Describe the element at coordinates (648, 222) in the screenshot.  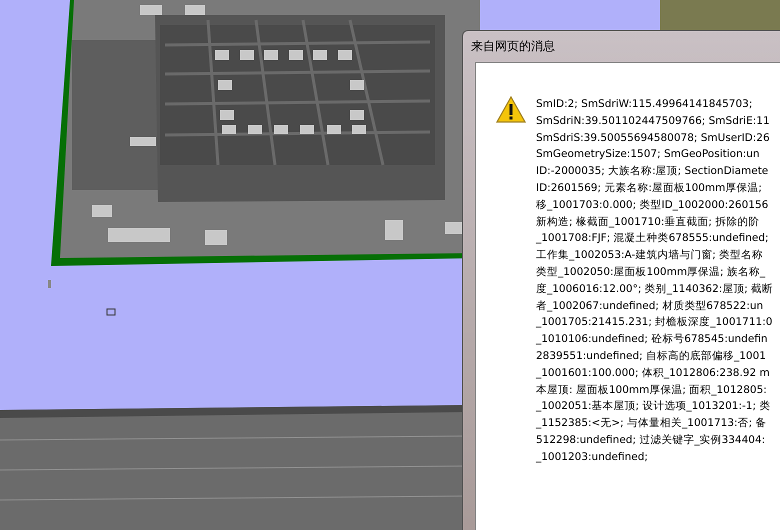
I see `message-line: 新构造; 椽截面_1001710:垂直截面; 拆除的阶` at that location.